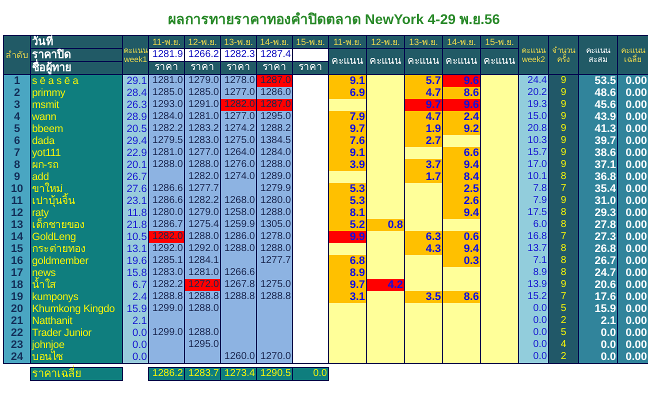 Image resolution: width=648 pixels, height=406 pixels. I want to click on score-cell: 9.2, so click(461, 129).